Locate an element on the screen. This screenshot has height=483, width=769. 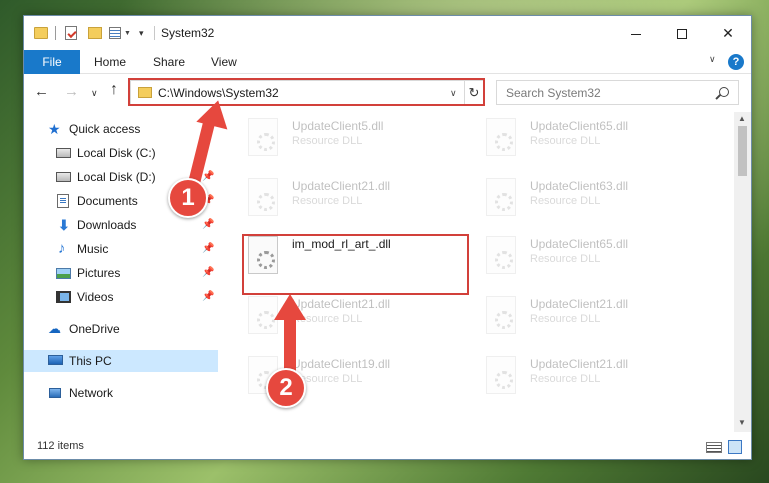
maximize-button is located at coordinates (682, 33).